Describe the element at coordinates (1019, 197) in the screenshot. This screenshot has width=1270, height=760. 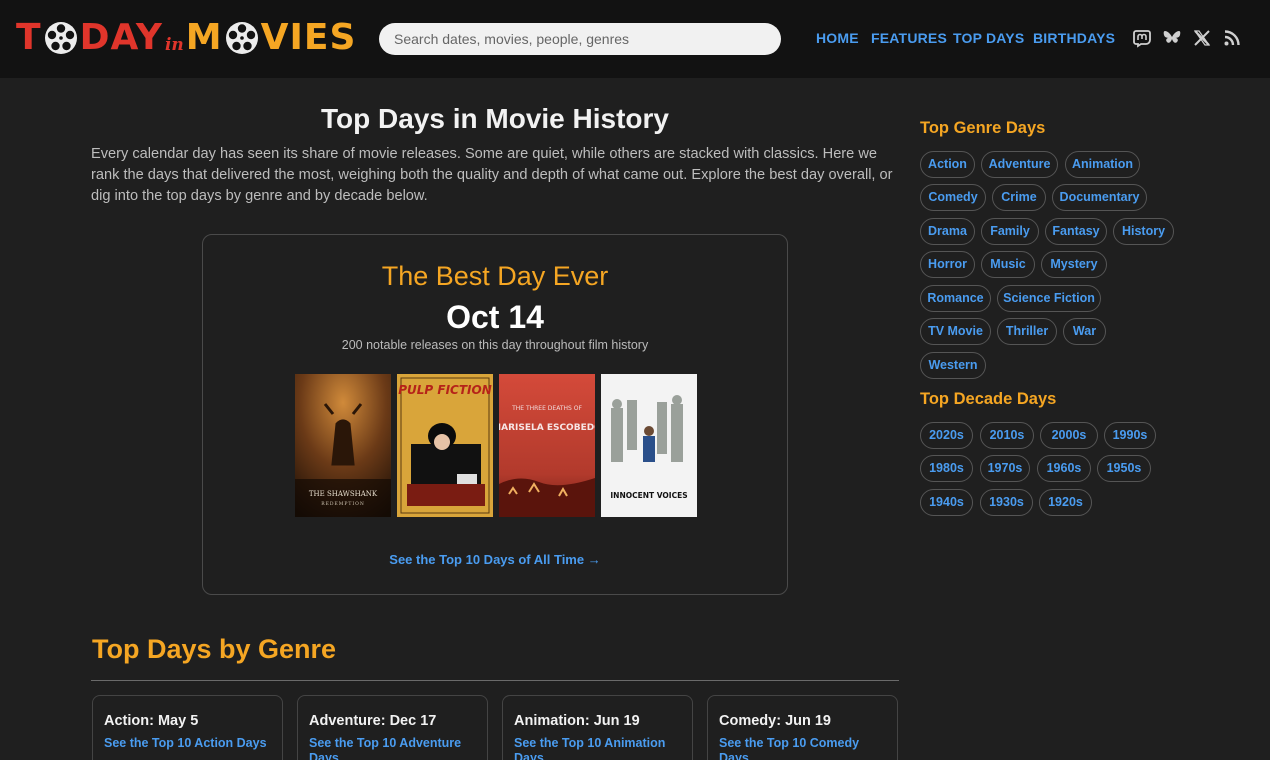
I see `genre-pill-crime: Crime` at that location.